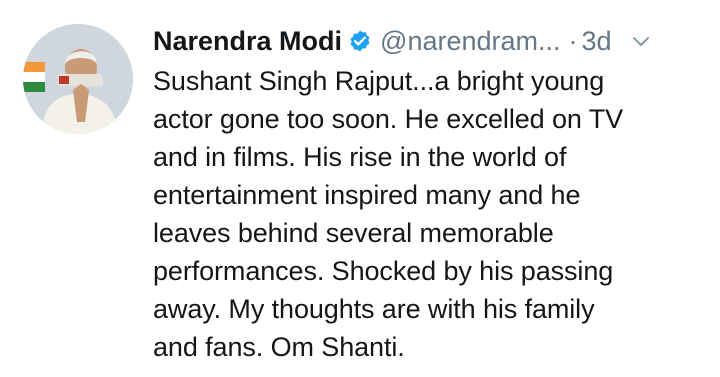 The image size is (720, 377). Describe the element at coordinates (597, 41) in the screenshot. I see `tweet-timestamp: 3d` at that location.